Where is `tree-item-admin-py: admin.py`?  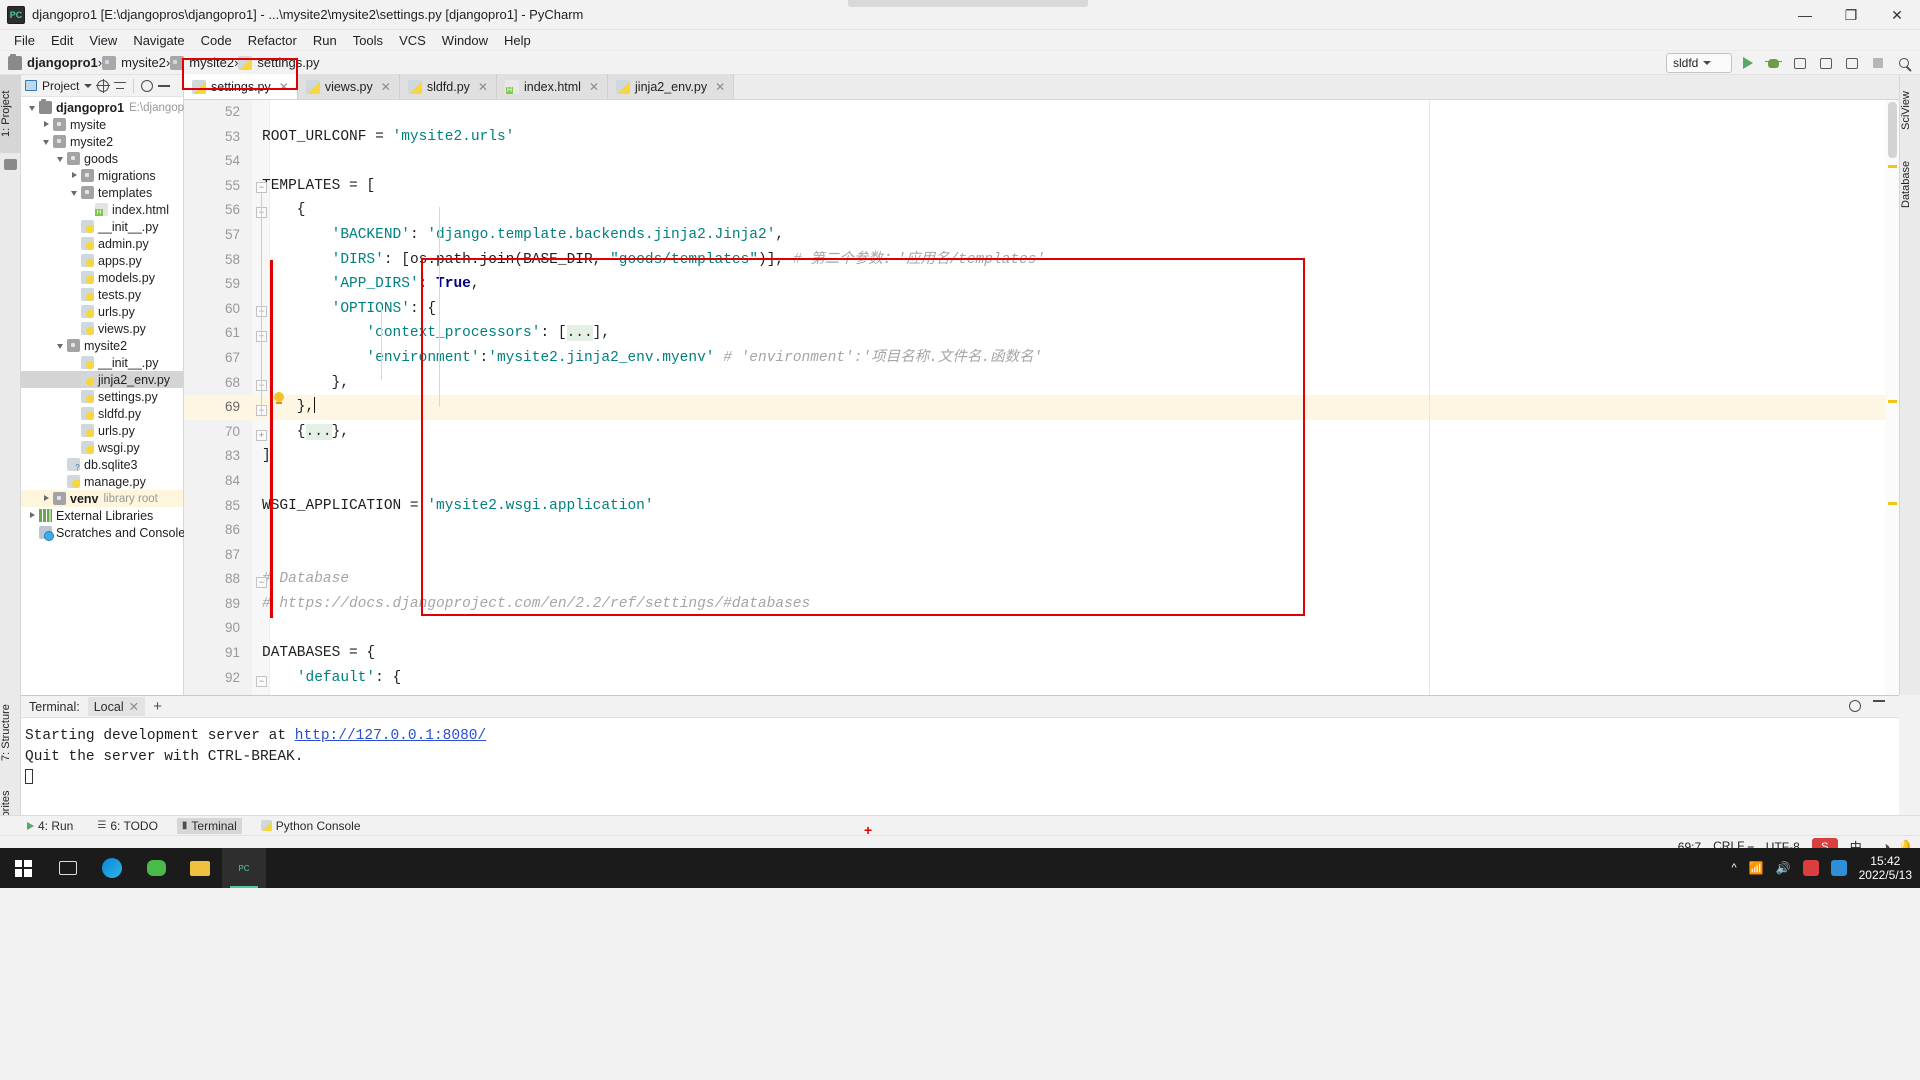
tree-item-admin-py: admin.py is located at coordinates (102, 243).